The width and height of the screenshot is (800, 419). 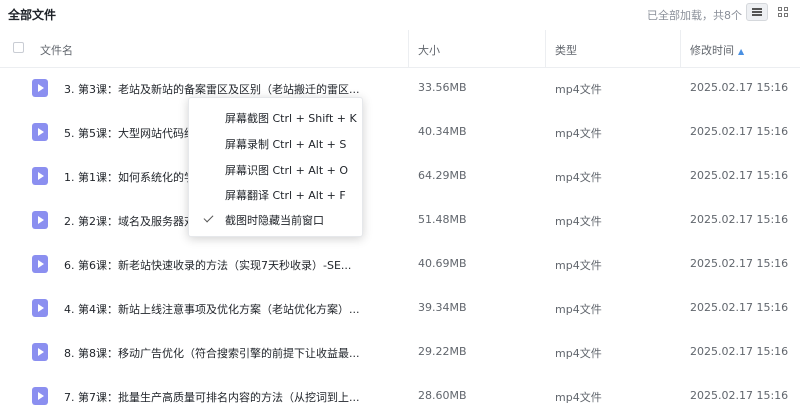 I want to click on header-bar: 全部文件 已全部加载，共8个, so click(x=400, y=15).